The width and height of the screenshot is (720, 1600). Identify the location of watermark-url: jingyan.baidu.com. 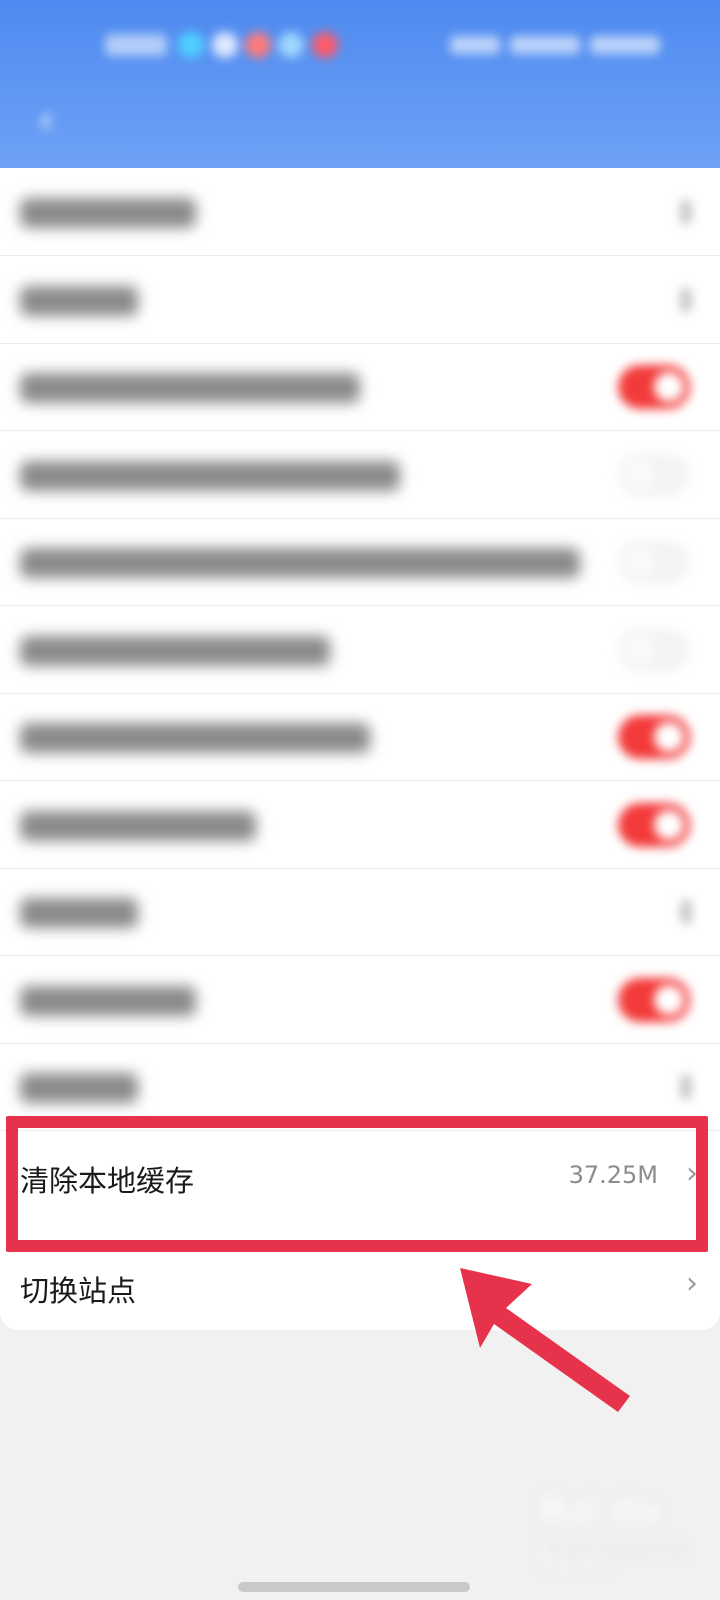
(617, 1549).